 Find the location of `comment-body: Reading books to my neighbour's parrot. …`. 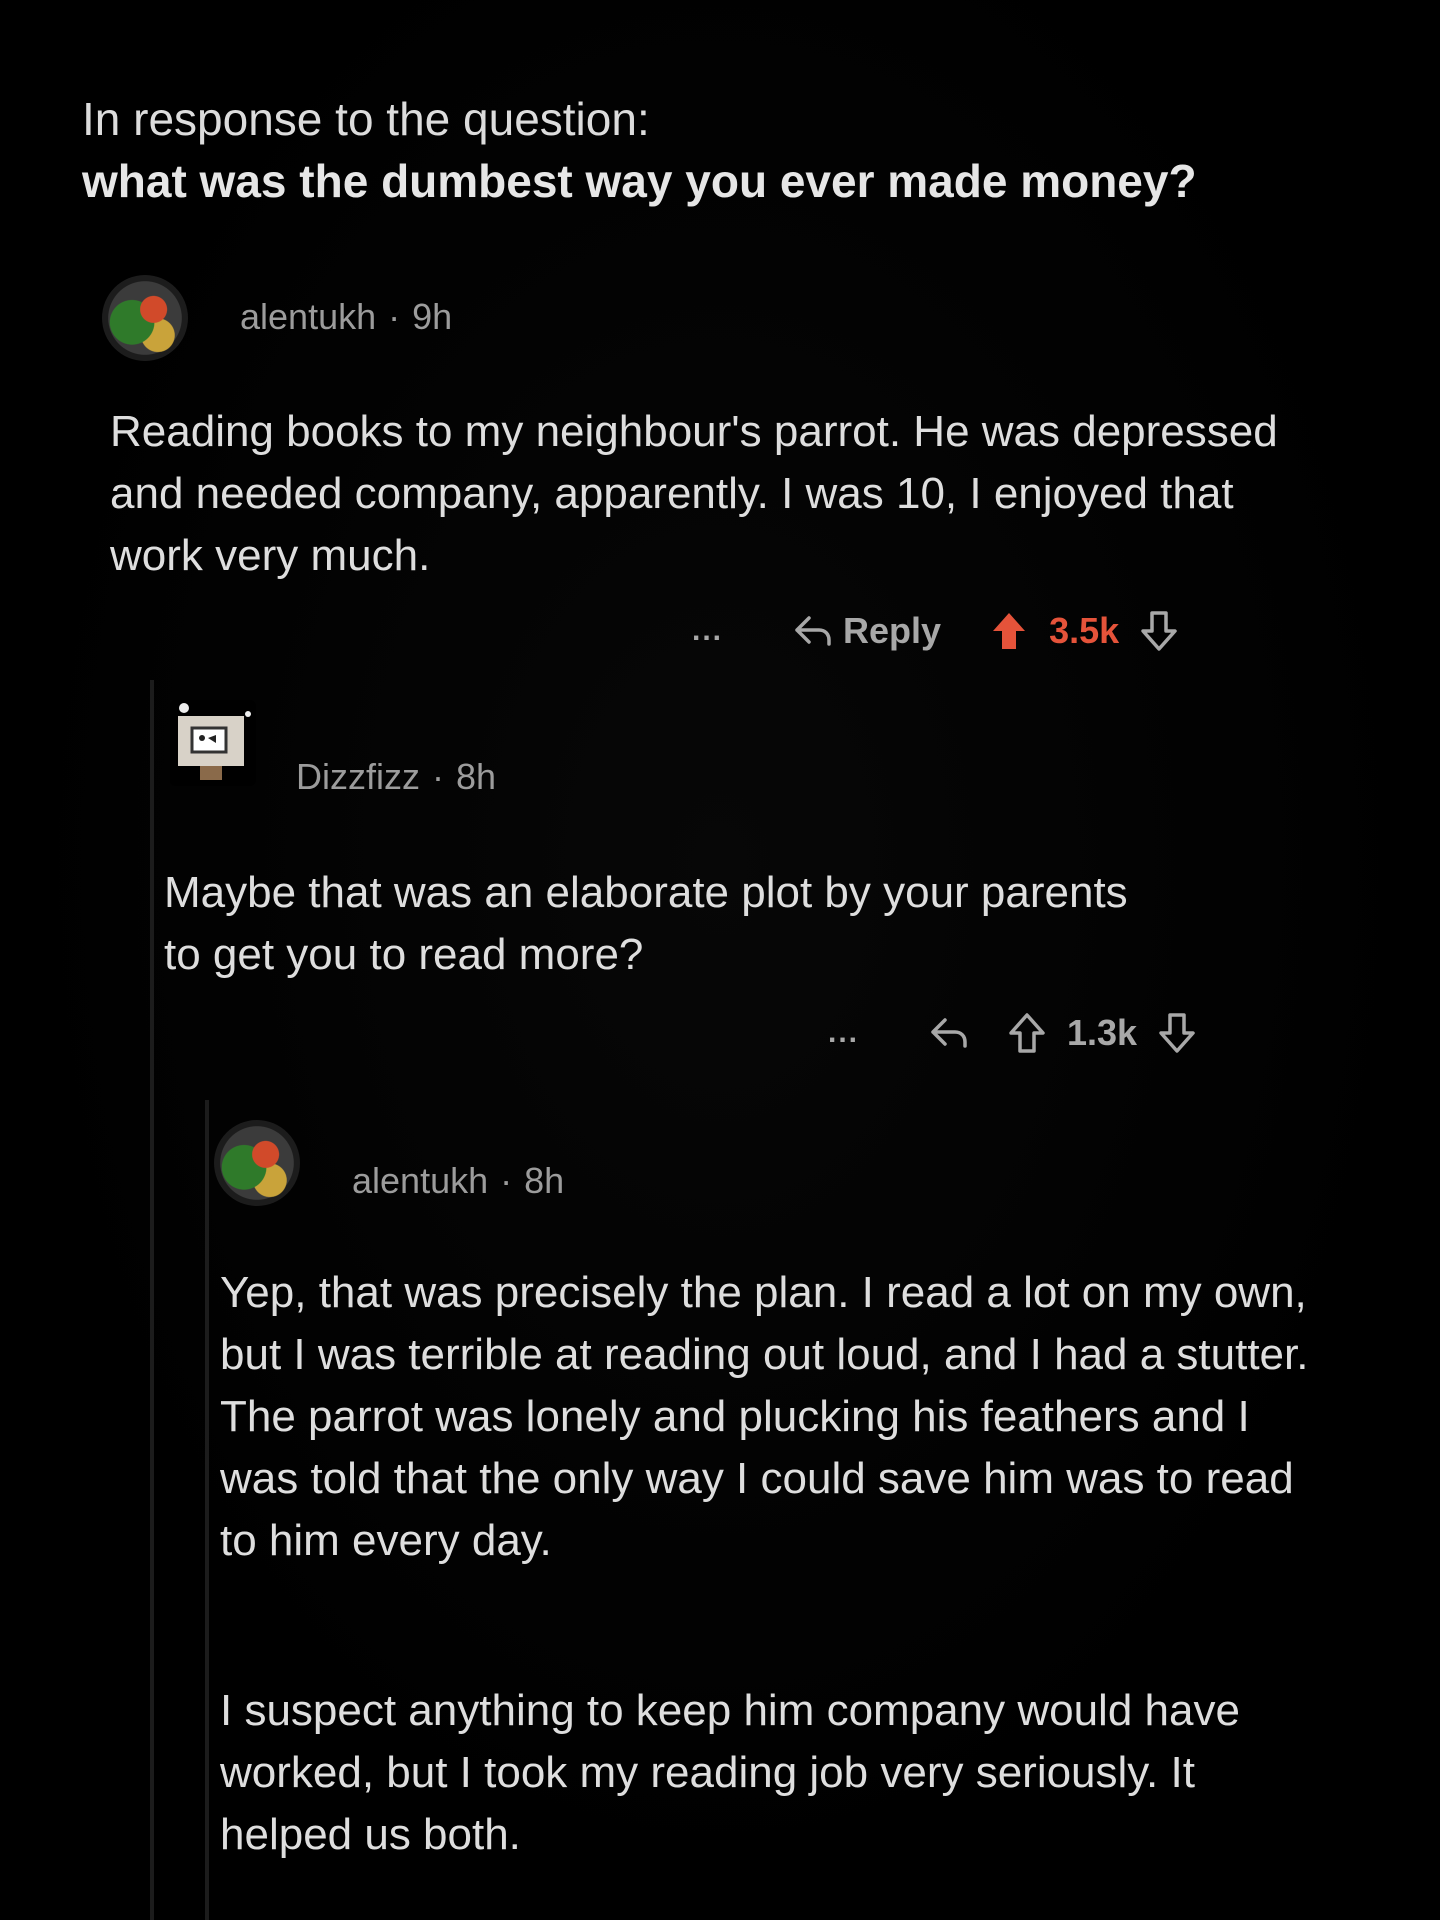

comment-body: Reading books to my neighbour's parrot. … is located at coordinates (694, 493).